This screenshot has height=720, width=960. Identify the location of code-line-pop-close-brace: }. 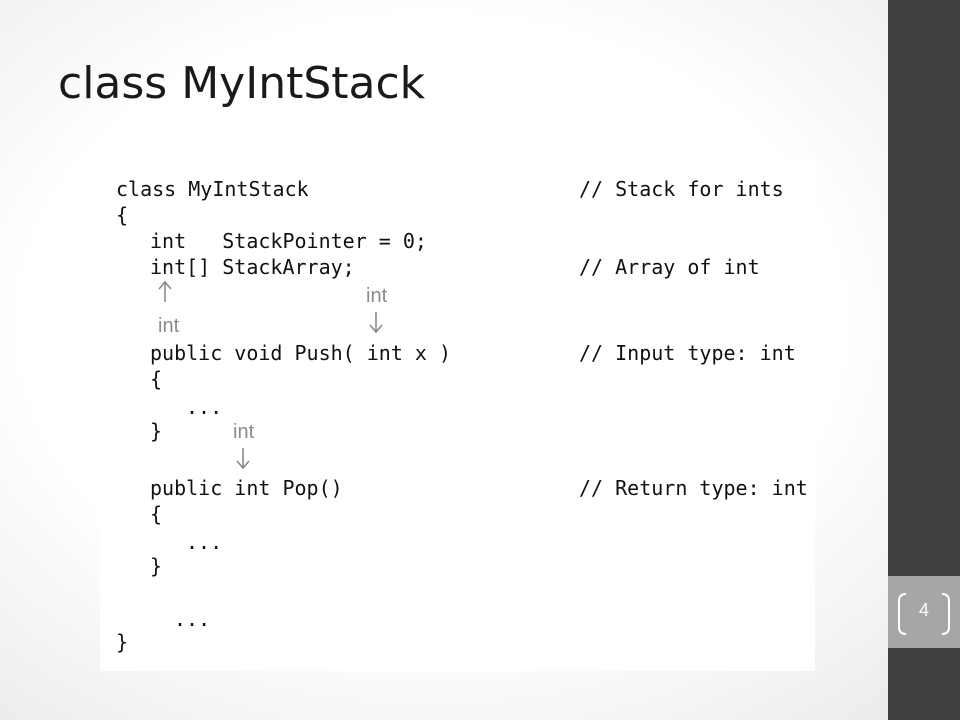
(156, 566).